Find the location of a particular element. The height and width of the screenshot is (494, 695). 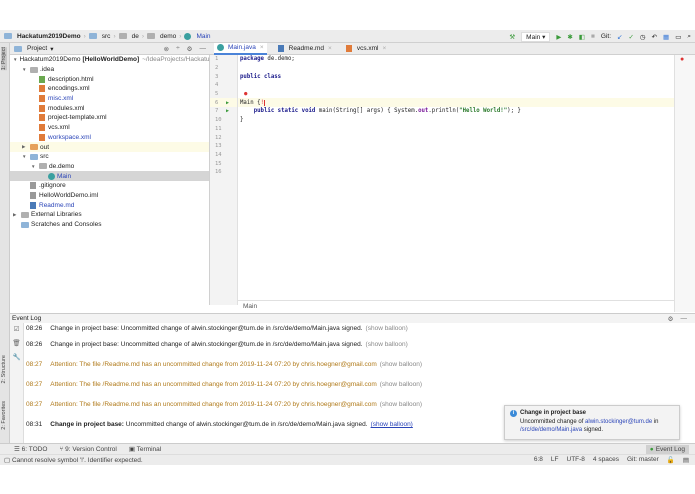

tree-item: modules.xml is located at coordinates (109, 108).